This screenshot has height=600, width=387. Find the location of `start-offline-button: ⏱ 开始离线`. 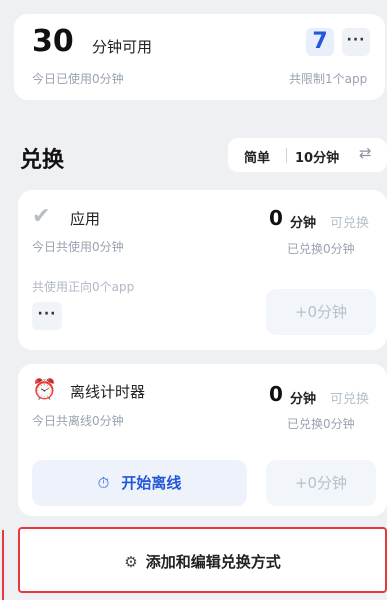

start-offline-button: ⏱ 开始离线 is located at coordinates (139, 483).